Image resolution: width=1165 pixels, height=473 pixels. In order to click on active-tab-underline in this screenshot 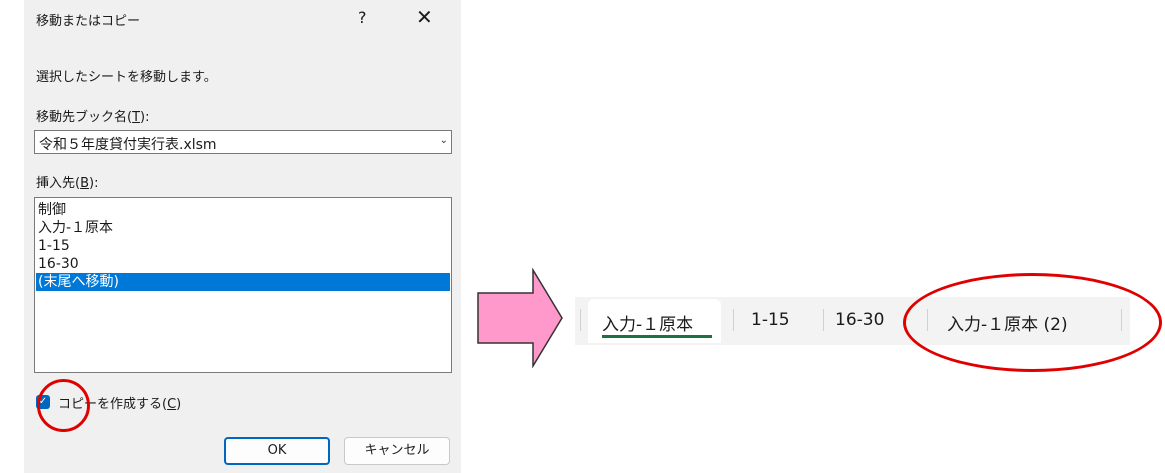, I will do `click(657, 336)`.